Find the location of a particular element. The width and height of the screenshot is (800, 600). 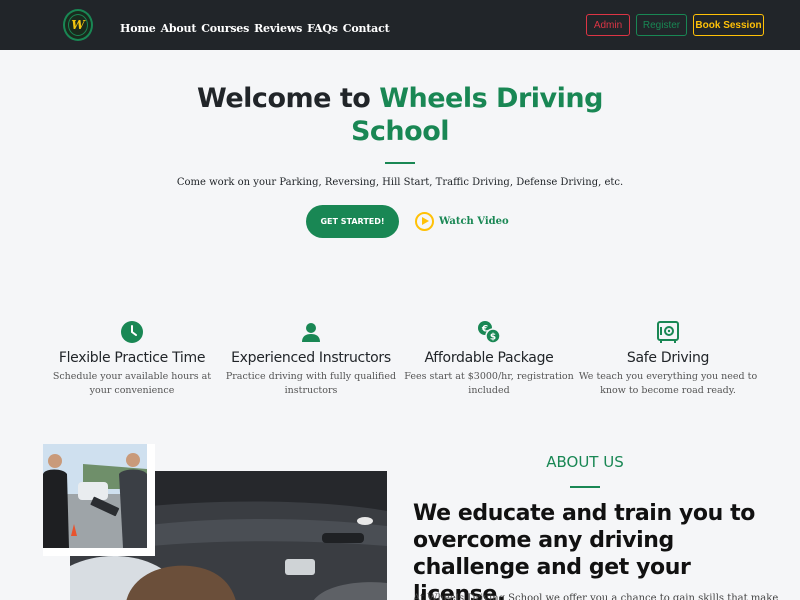

feature-title: Experienced Instructors is located at coordinates (311, 358).